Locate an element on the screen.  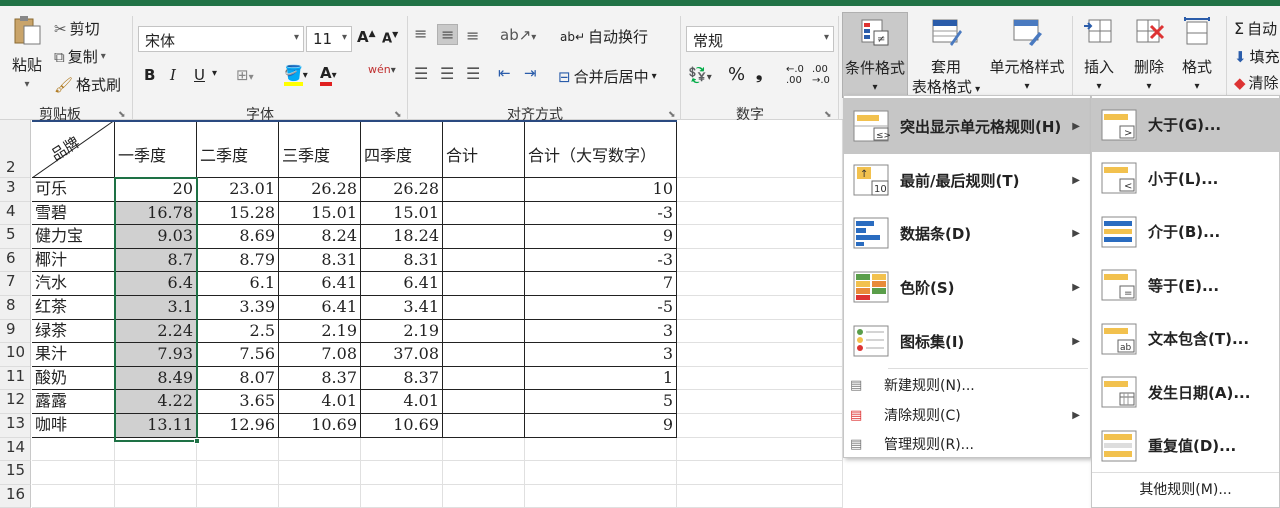
merge-center-button: ⊟ 合并后居中 ▾ is located at coordinates (607, 76).